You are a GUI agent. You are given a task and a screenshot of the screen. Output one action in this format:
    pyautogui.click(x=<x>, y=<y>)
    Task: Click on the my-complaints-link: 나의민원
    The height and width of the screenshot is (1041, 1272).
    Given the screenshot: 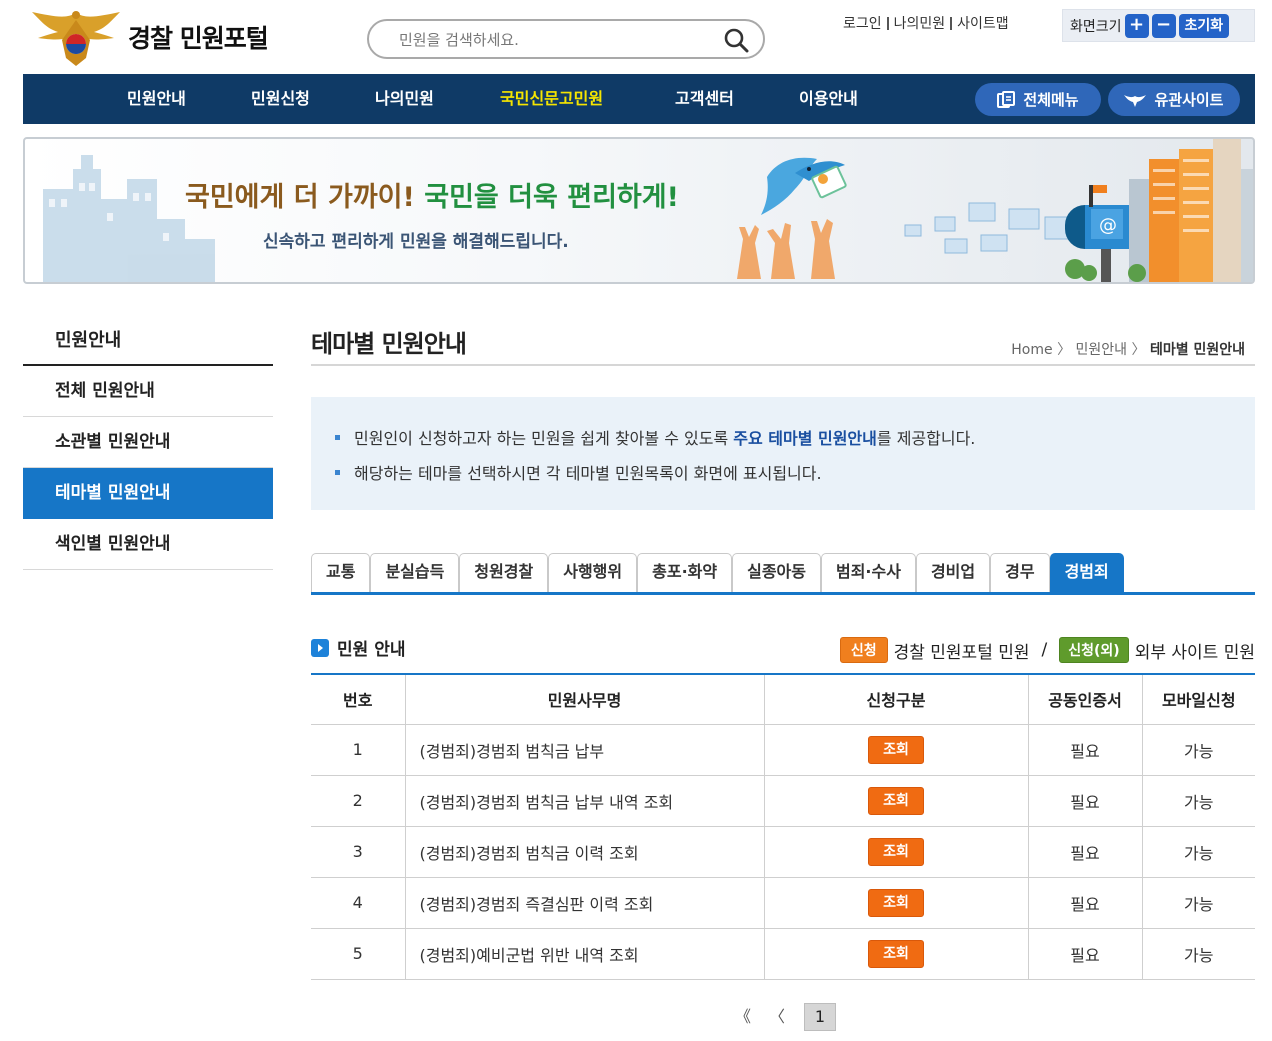 What is the action you would take?
    pyautogui.click(x=920, y=23)
    